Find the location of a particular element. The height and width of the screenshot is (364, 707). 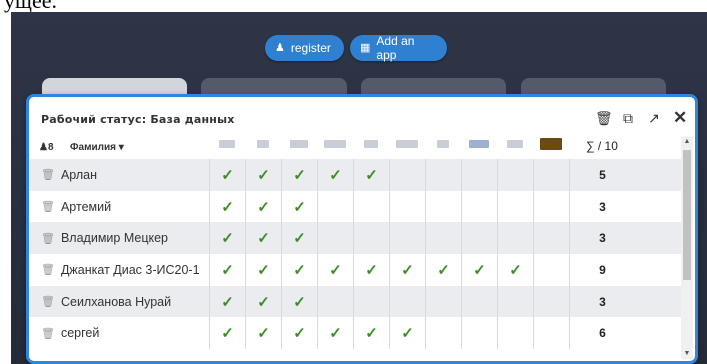

scroll-up-icon: ▲ is located at coordinates (687, 142).